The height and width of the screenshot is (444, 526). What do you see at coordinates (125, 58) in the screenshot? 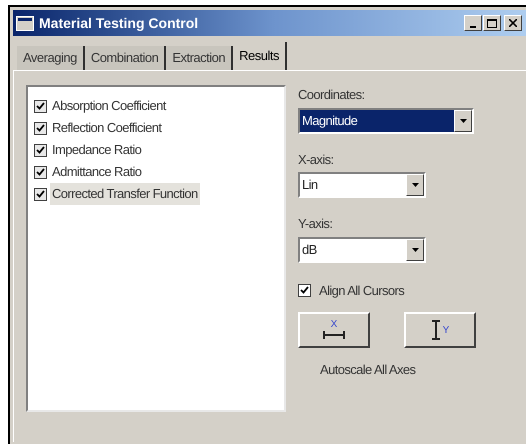
I see `tab: Combination` at bounding box center [125, 58].